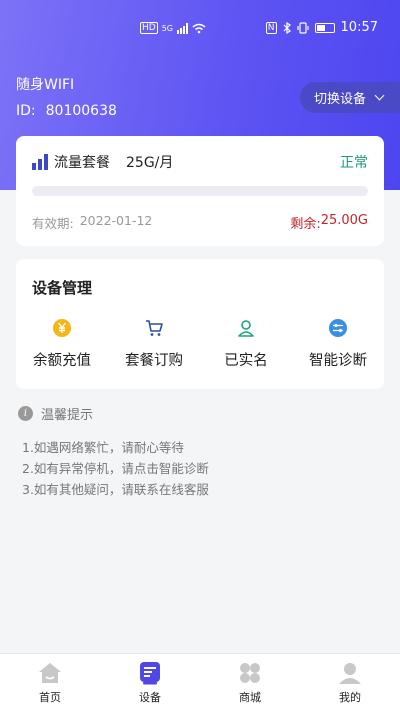  I want to click on device-id: ID: 80100638, so click(66, 111).